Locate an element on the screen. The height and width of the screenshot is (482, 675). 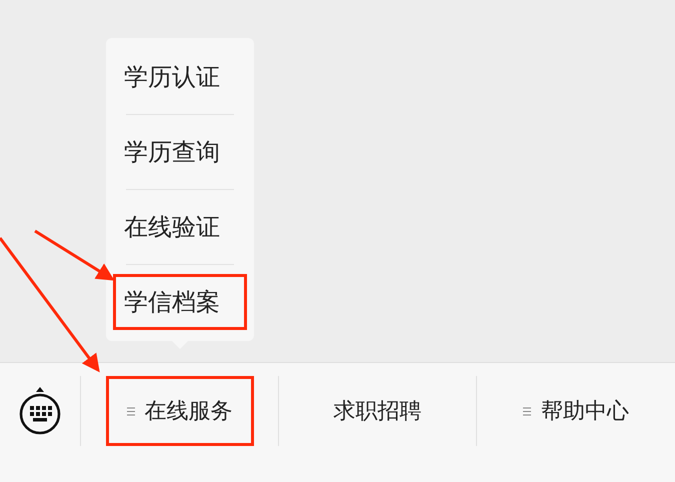
menu-item: 学历查询 is located at coordinates (180, 152).